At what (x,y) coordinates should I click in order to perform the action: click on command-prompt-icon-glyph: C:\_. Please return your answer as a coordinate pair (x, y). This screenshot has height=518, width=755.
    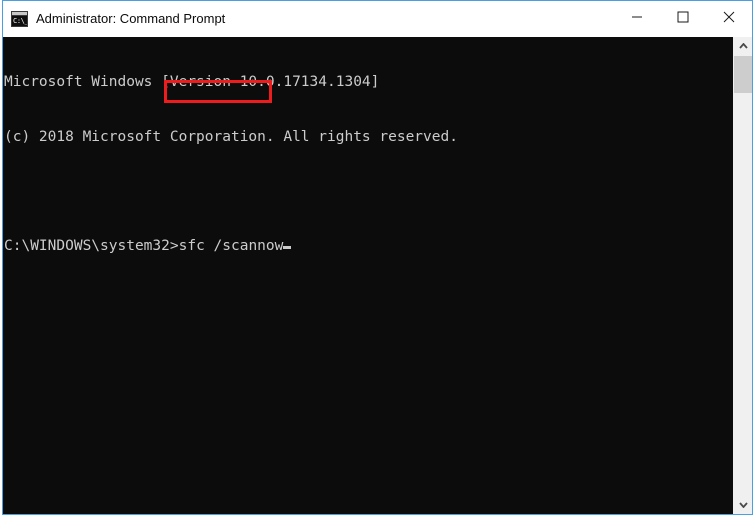
    Looking at the image, I should click on (20, 21).